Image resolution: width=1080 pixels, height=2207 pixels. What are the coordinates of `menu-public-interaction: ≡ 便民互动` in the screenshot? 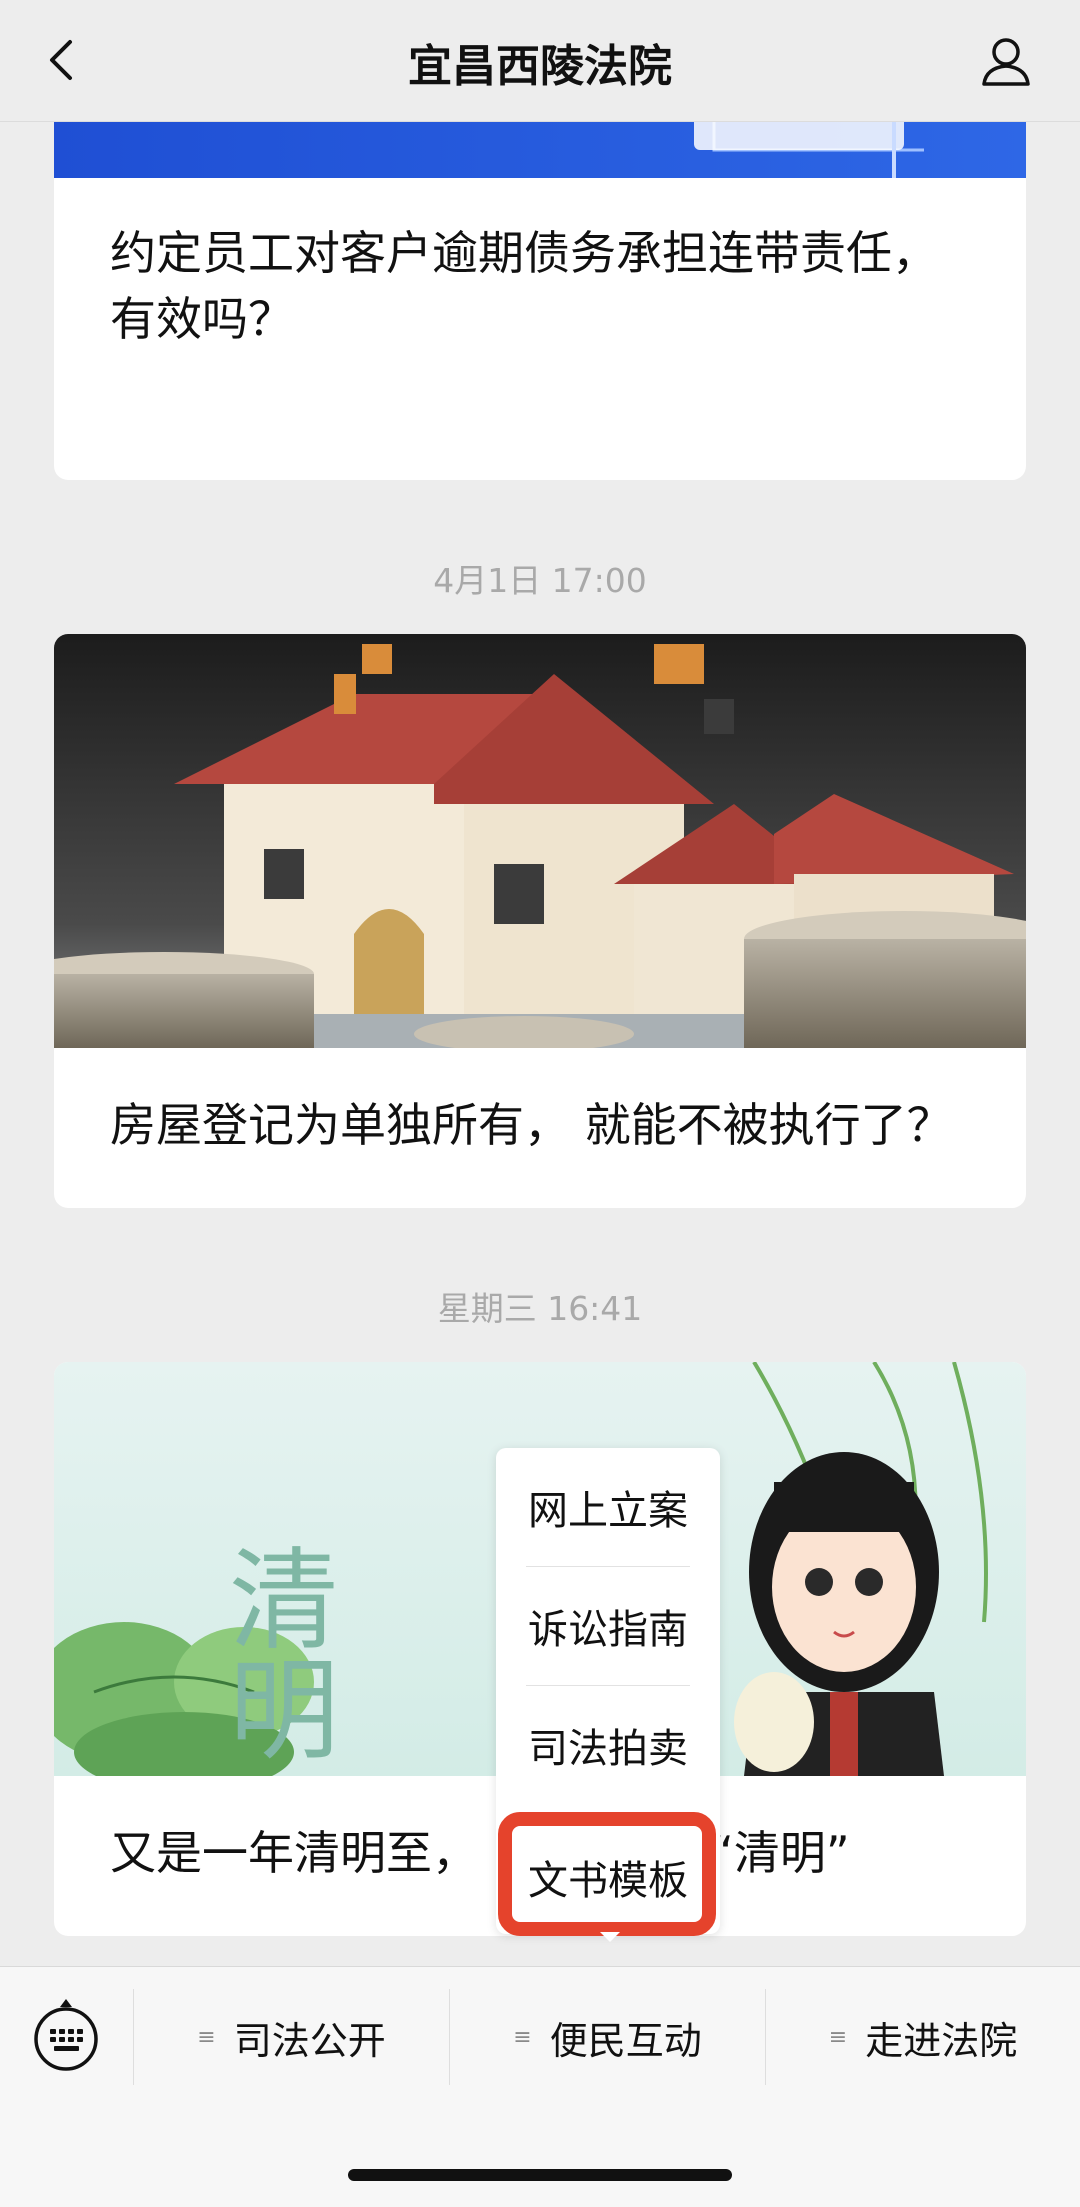 It's located at (607, 2037).